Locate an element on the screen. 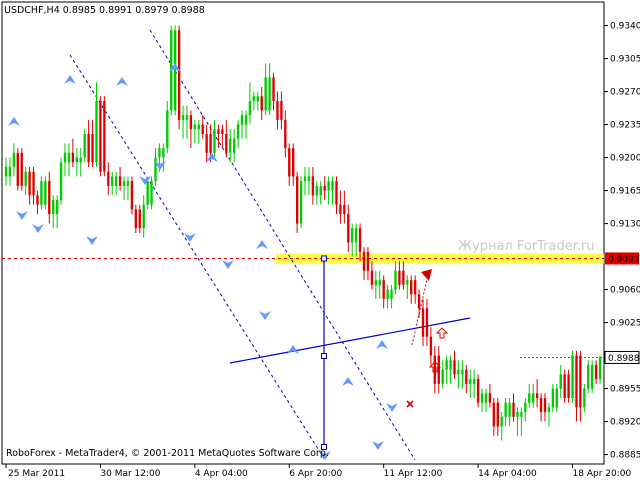 The height and width of the screenshot is (480, 640). y-tick-label: 0.8920 is located at coordinates (625, 423).